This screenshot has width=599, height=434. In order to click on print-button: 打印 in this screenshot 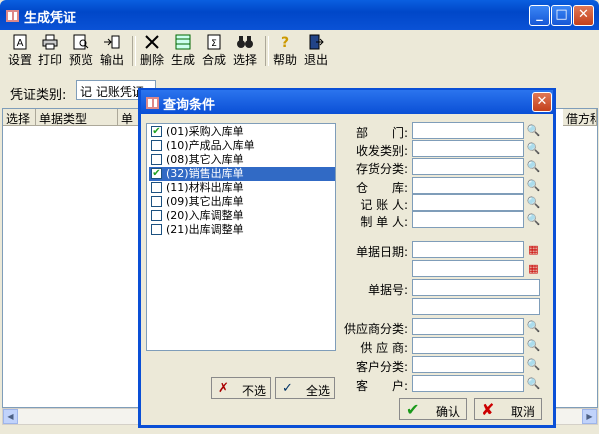, I will do `click(50, 51)`.